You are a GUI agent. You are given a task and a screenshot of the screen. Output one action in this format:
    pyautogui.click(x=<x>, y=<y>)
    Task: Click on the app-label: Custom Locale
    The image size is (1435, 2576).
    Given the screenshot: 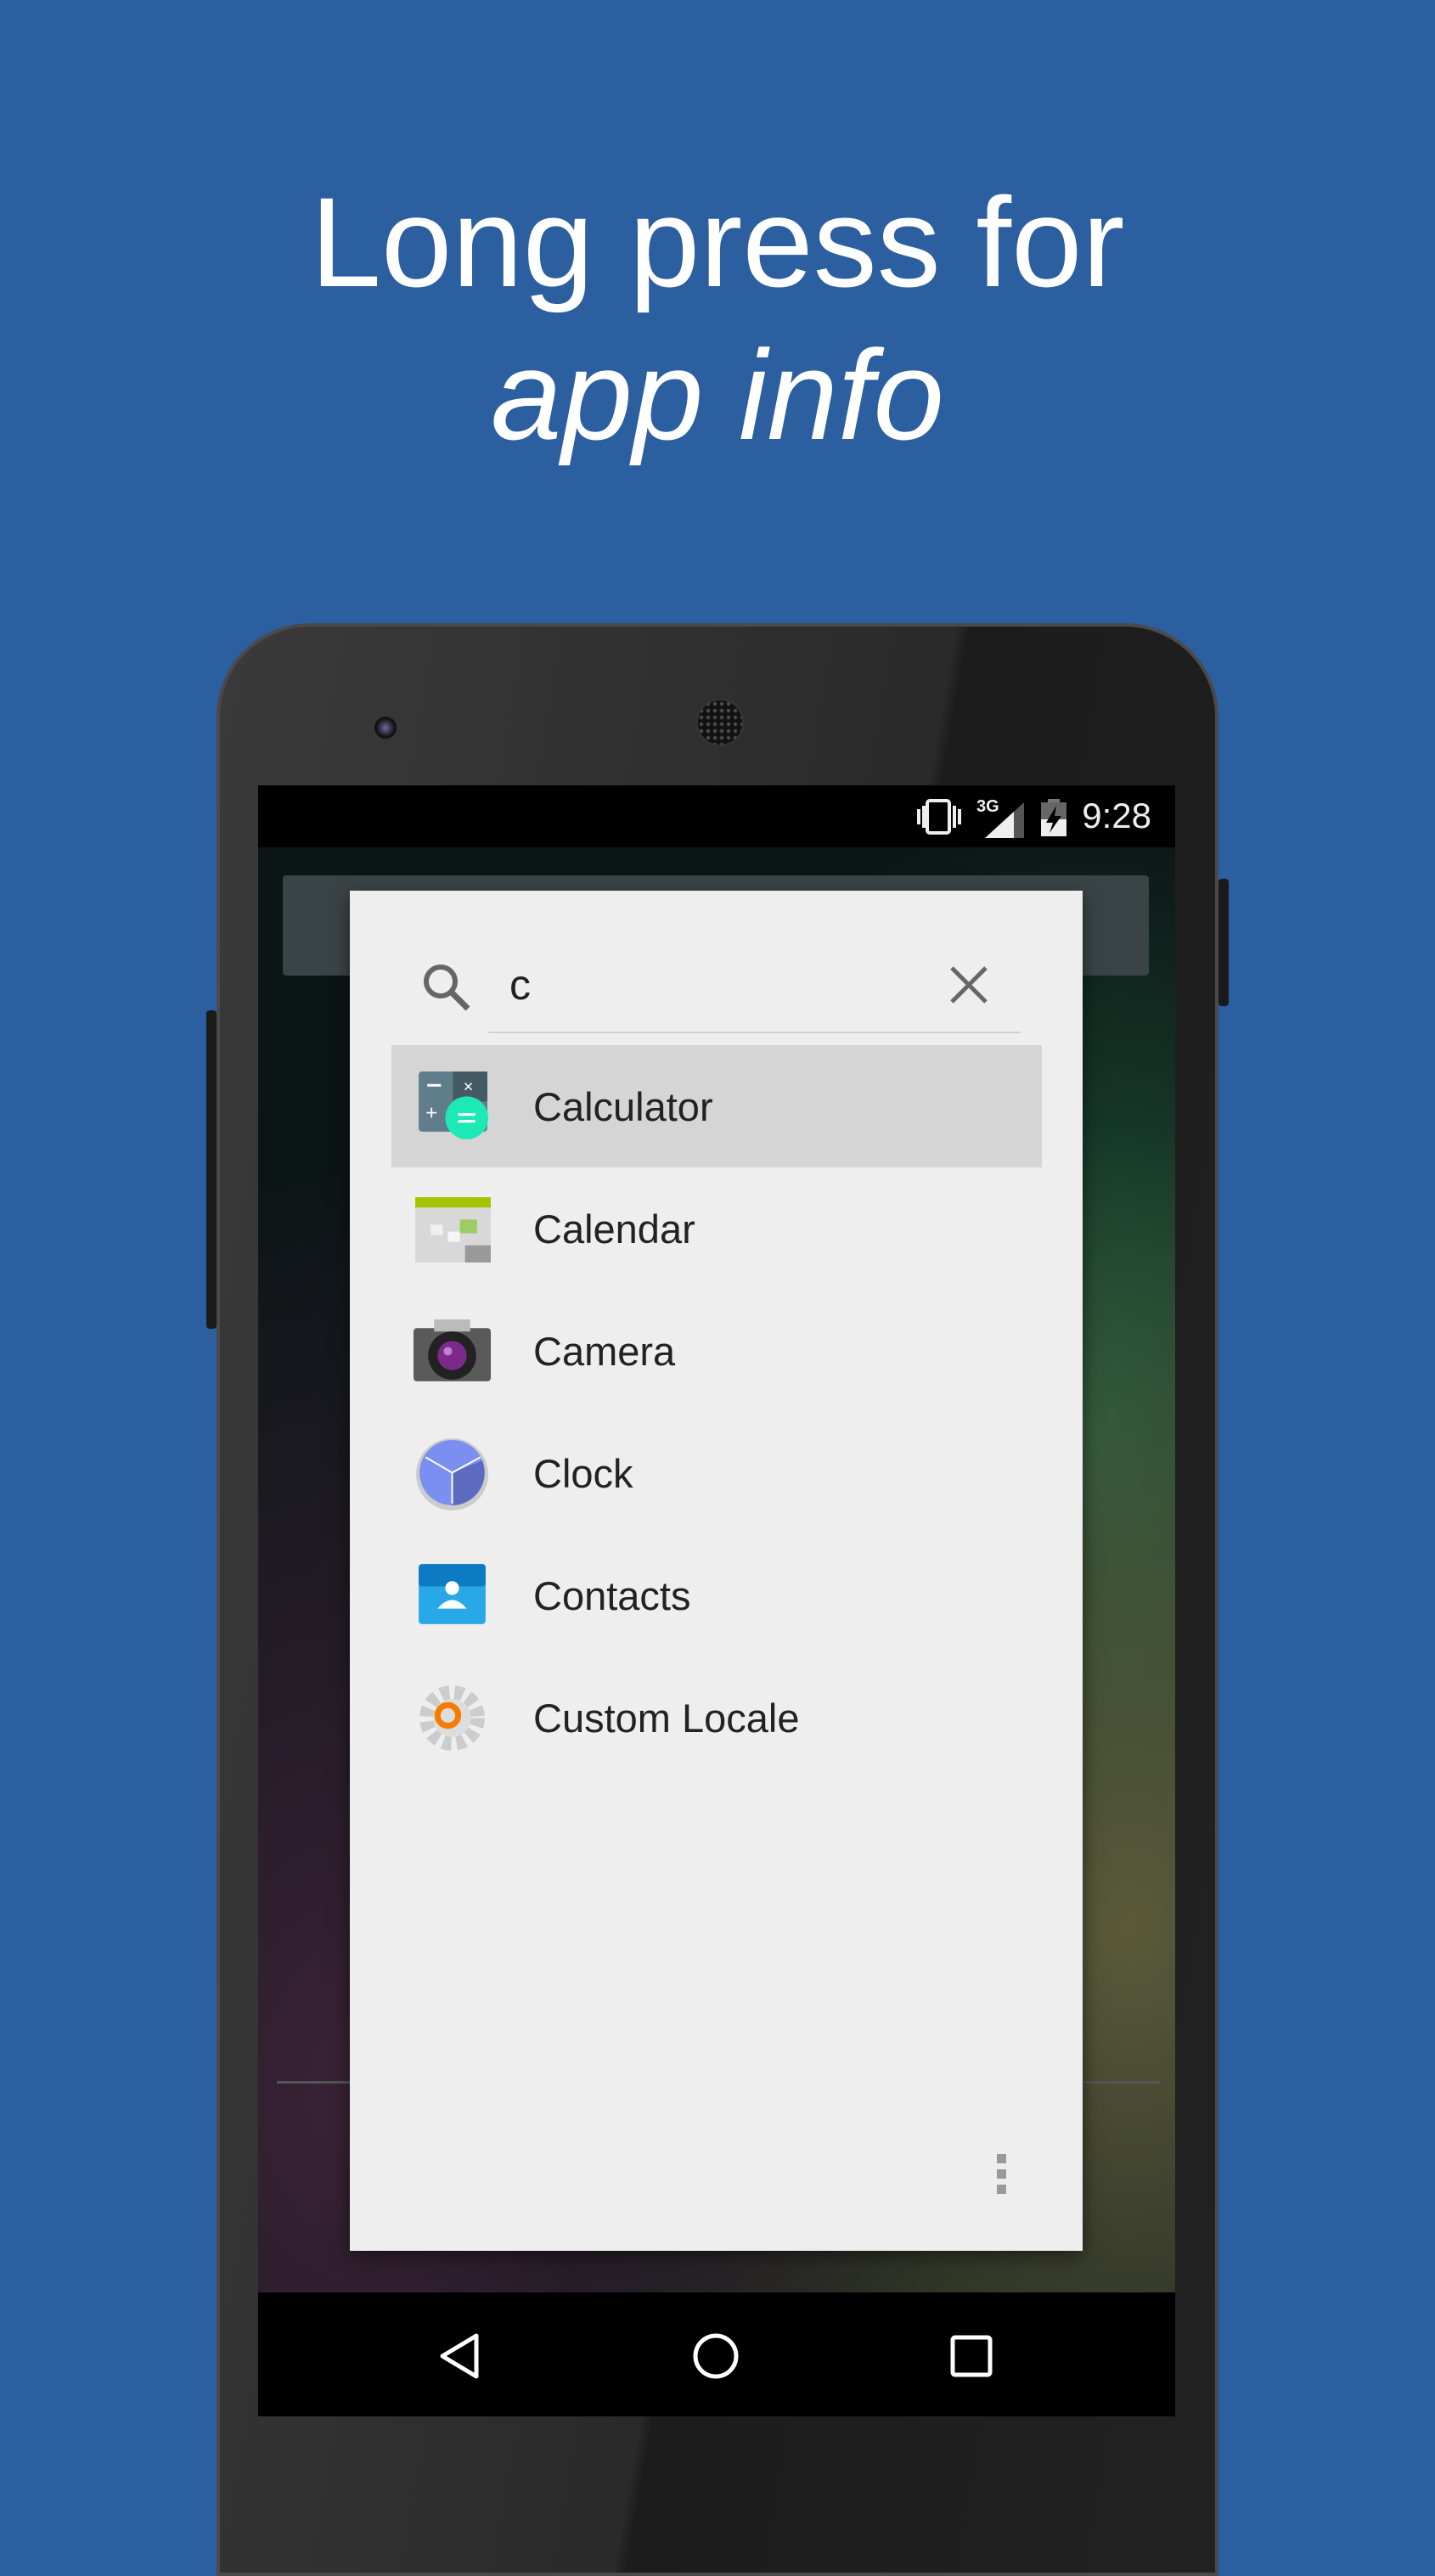 What is the action you would take?
    pyautogui.click(x=667, y=1718)
    